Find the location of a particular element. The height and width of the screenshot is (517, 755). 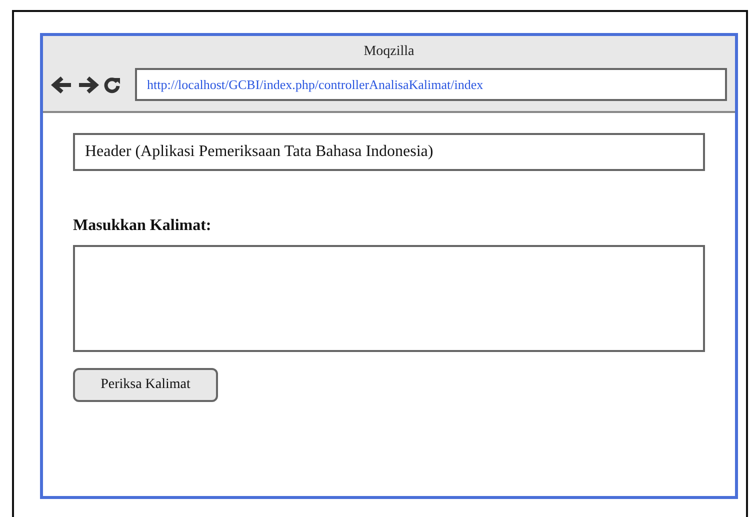

address-bar: http://localhost/GCBI/index.php/controllerAnalisaKalimat/index is located at coordinates (431, 84).